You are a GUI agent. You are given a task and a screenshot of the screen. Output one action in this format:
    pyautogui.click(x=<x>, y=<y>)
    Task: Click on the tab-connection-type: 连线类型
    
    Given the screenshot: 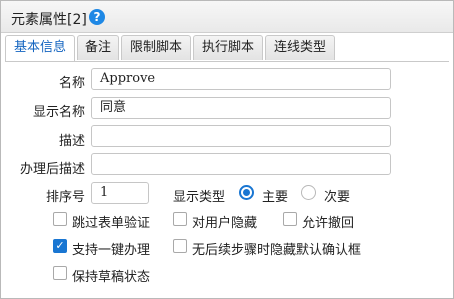 What is the action you would take?
    pyautogui.click(x=300, y=47)
    